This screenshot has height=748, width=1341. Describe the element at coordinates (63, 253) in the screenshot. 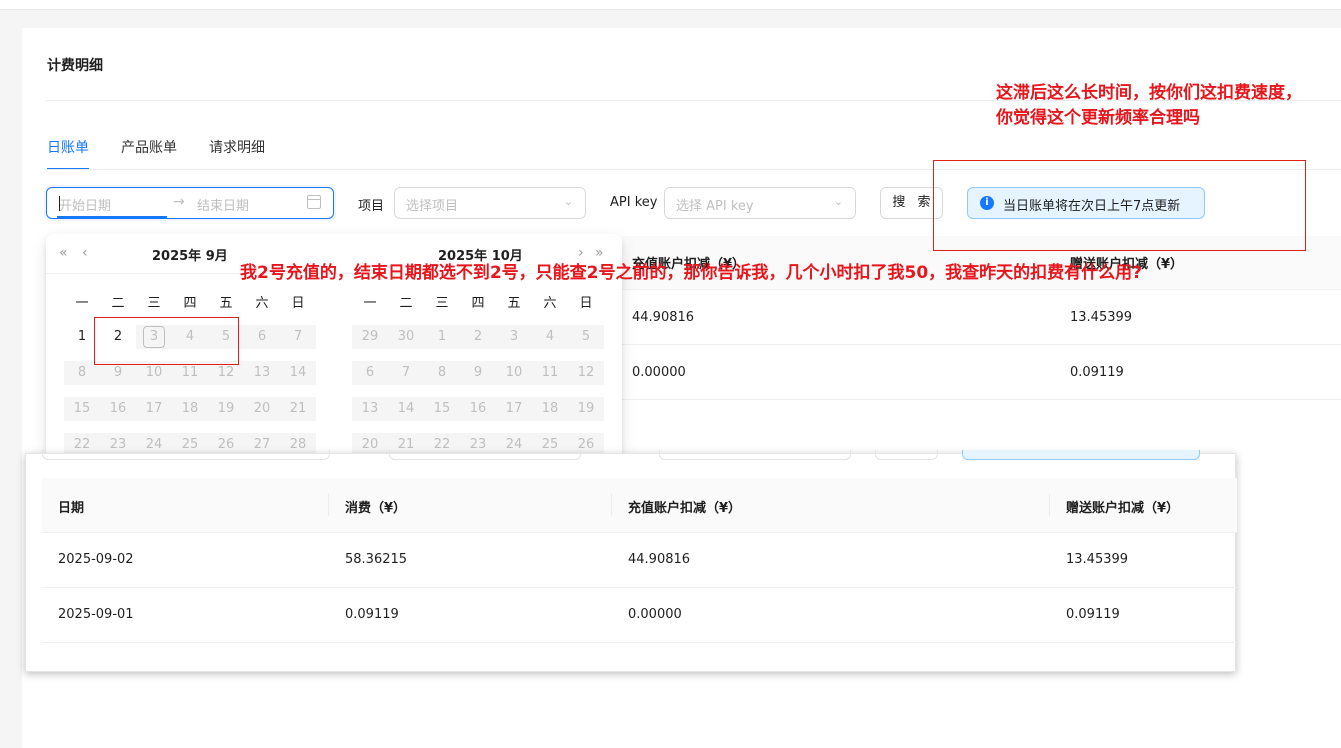

I see `prev-year-icon: «` at that location.